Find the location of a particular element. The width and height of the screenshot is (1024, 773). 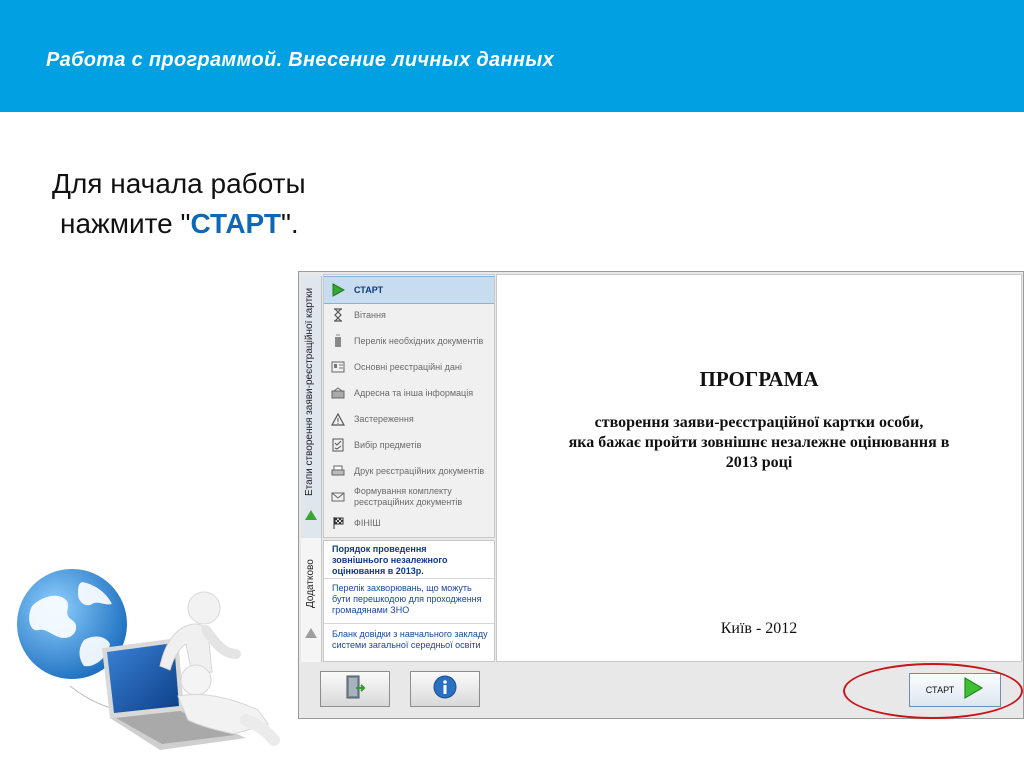

tab-additional: Додатково is located at coordinates (311, 600).